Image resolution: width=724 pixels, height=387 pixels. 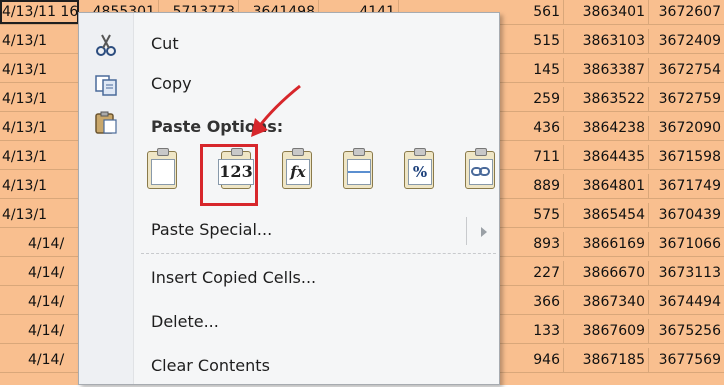 I want to click on table-cell: 3674494, so click(x=686, y=302).